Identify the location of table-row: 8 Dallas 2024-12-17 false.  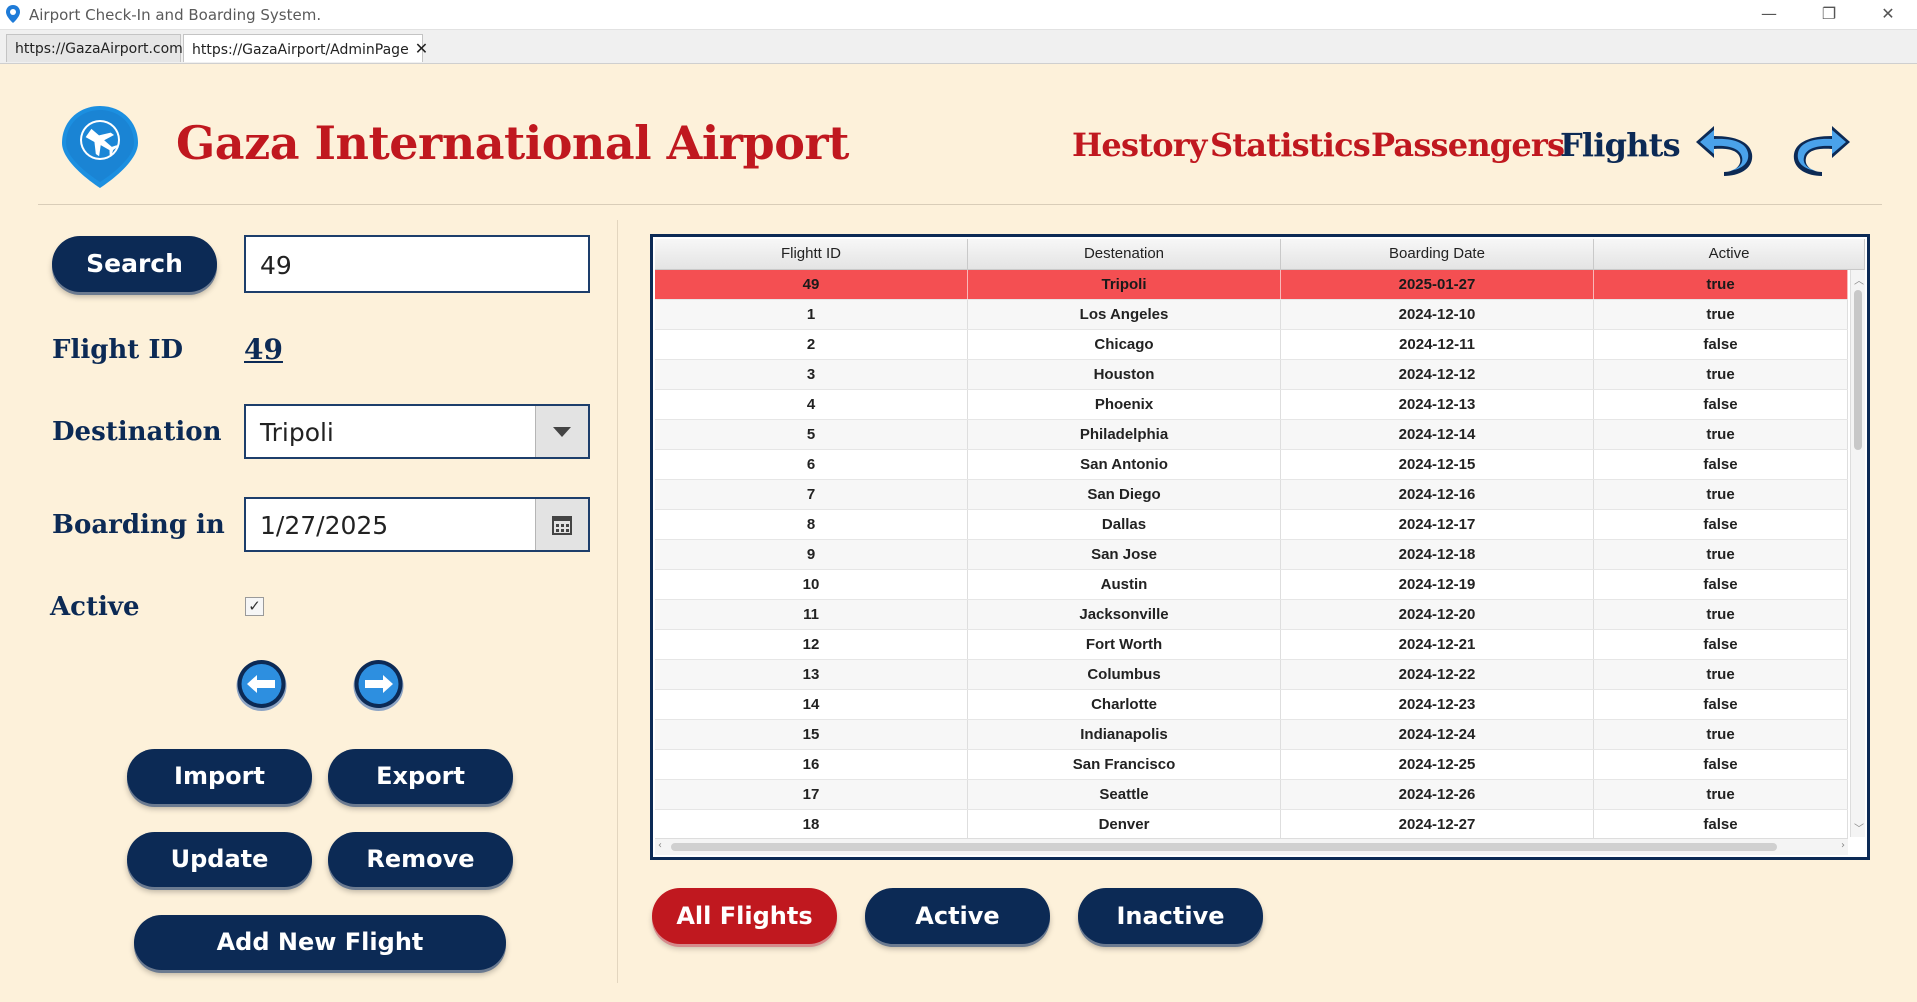
(1251, 525).